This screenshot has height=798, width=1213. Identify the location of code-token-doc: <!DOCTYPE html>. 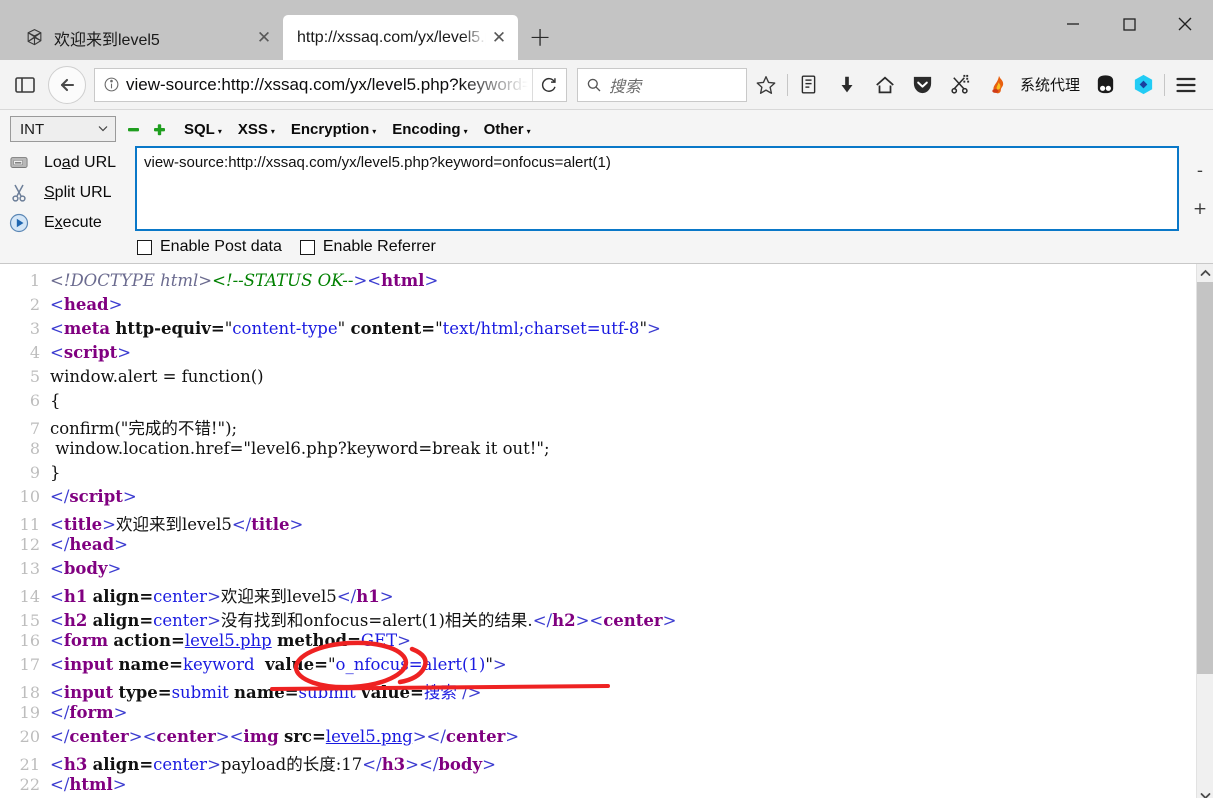
(131, 280).